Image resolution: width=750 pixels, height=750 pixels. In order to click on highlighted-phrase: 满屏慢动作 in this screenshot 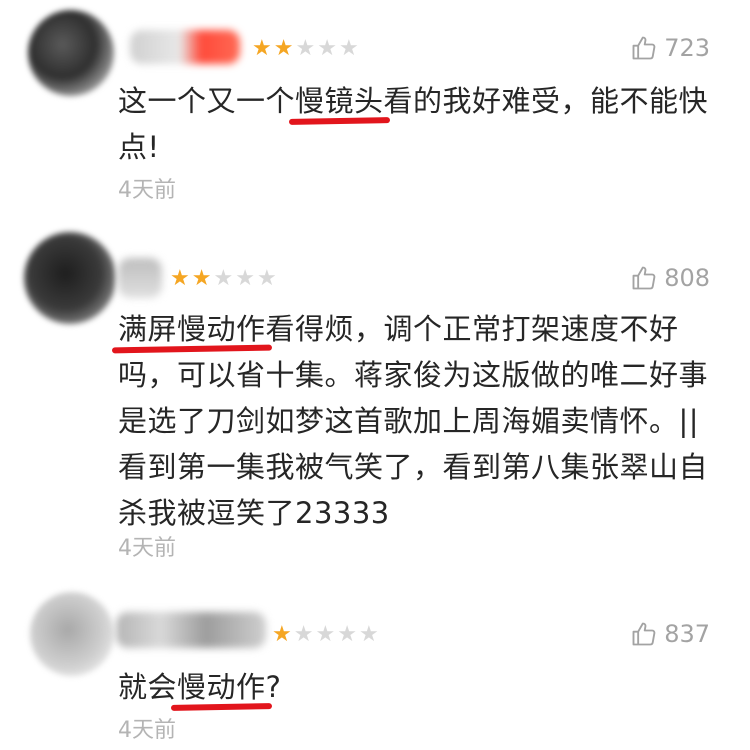, I will do `click(192, 329)`.